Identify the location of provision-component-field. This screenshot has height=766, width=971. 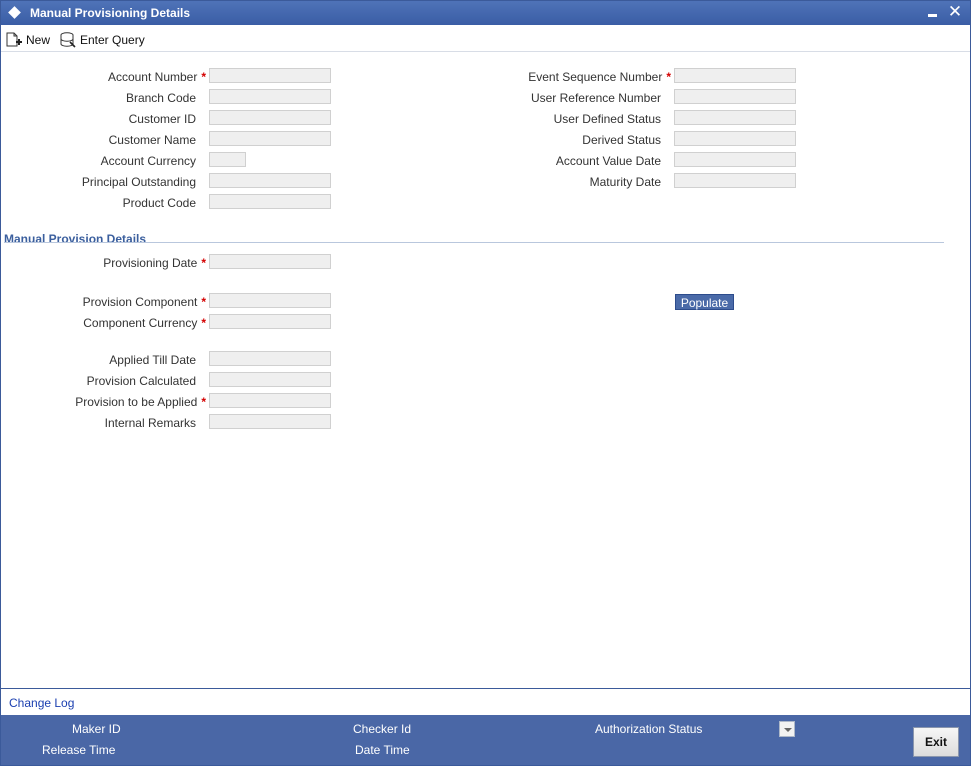
(270, 300).